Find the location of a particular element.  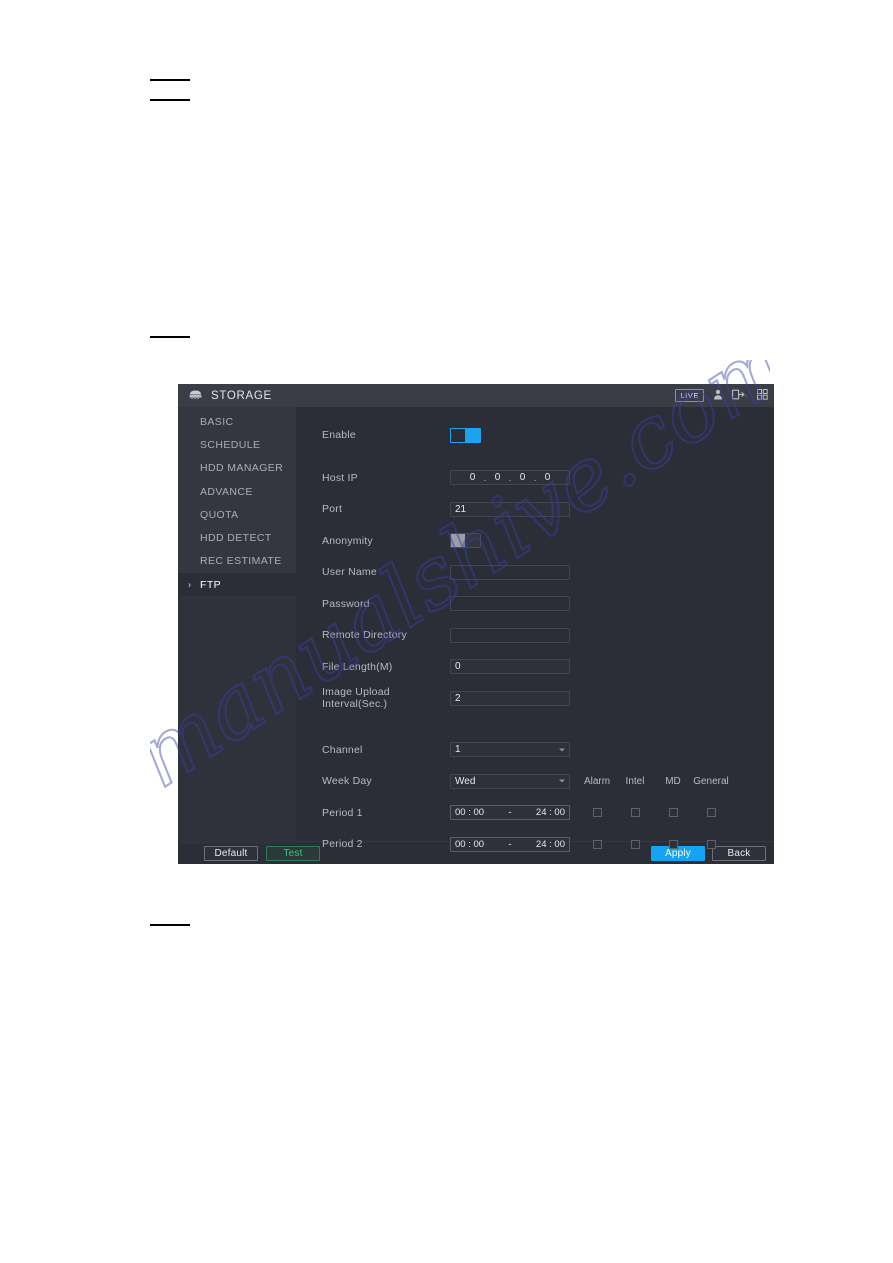

window-titlebar: STORAGE LIVE is located at coordinates (476, 395).